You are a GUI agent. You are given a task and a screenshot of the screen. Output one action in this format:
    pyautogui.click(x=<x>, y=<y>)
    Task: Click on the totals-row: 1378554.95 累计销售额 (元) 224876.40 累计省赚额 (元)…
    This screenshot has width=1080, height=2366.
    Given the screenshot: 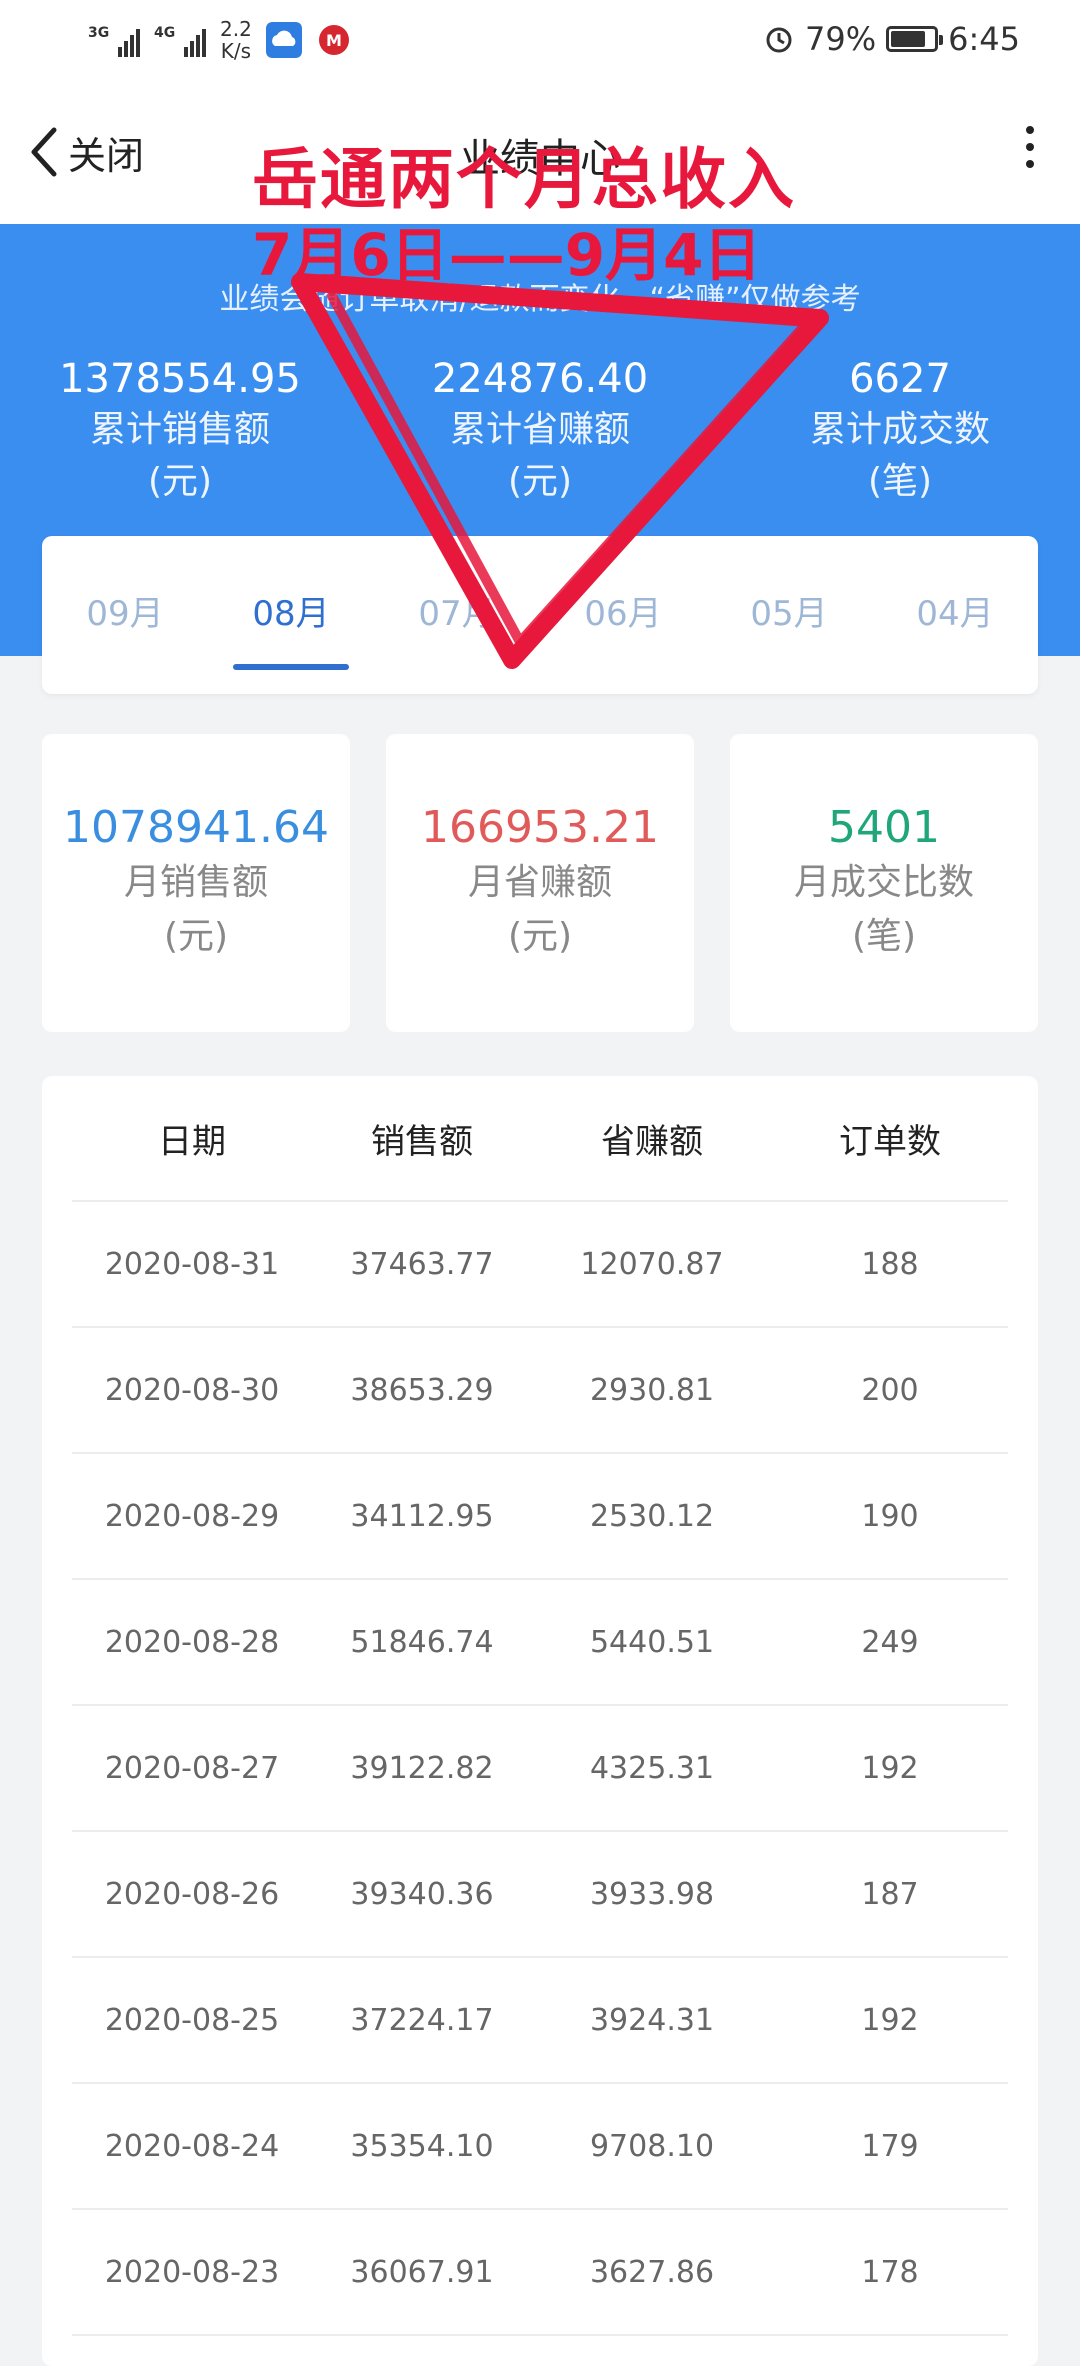 What is the action you would take?
    pyautogui.click(x=540, y=431)
    